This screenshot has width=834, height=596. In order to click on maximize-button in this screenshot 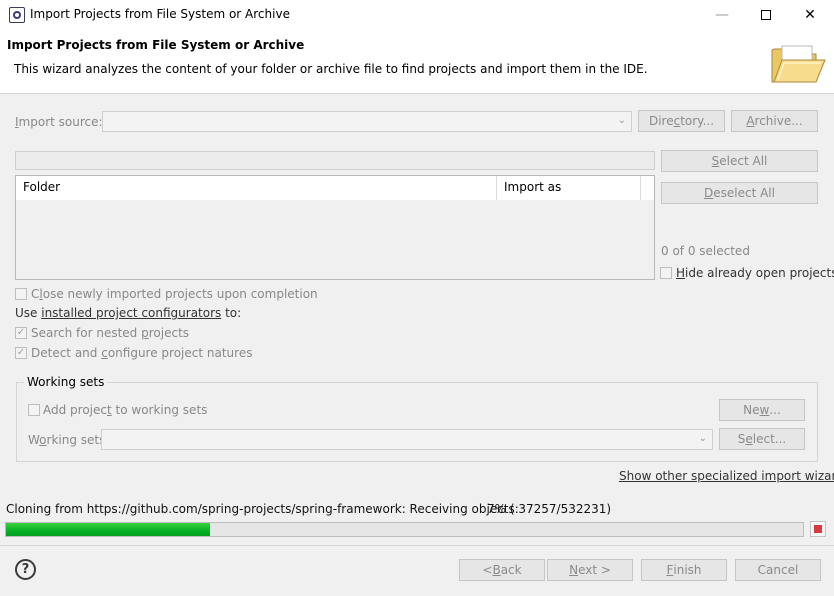, I will do `click(766, 15)`.